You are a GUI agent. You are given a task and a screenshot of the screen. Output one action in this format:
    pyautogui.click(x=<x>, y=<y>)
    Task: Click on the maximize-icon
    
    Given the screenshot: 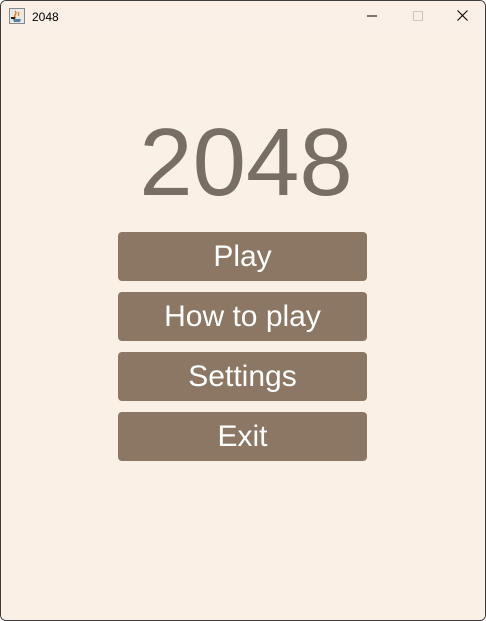 What is the action you would take?
    pyautogui.click(x=418, y=17)
    